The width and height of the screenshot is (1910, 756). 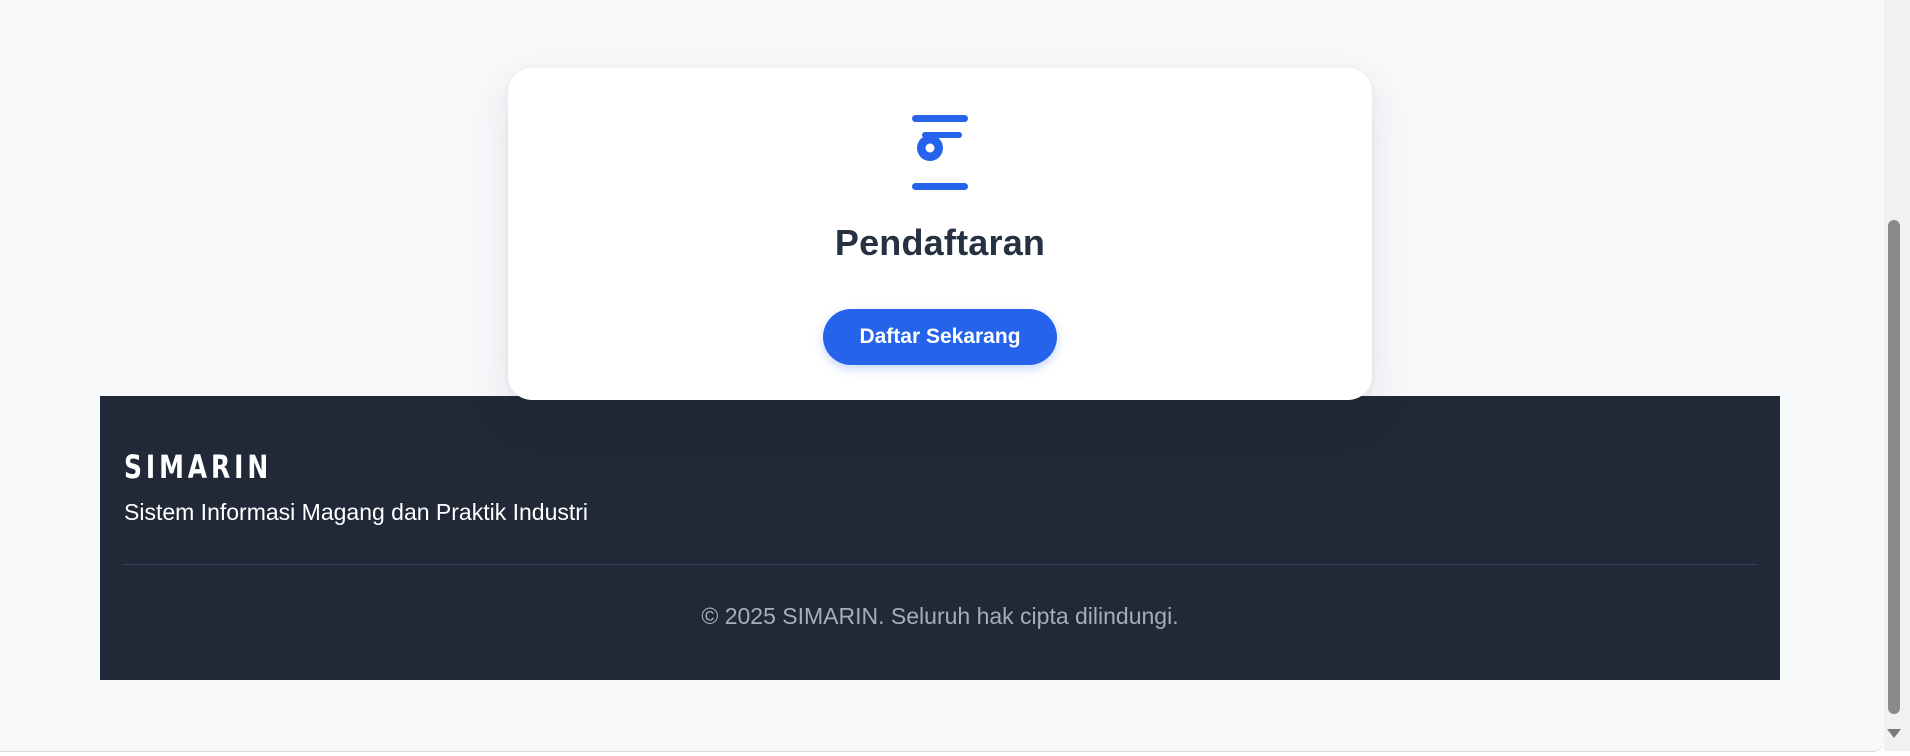 What do you see at coordinates (940, 153) in the screenshot?
I see `registration-icon` at bounding box center [940, 153].